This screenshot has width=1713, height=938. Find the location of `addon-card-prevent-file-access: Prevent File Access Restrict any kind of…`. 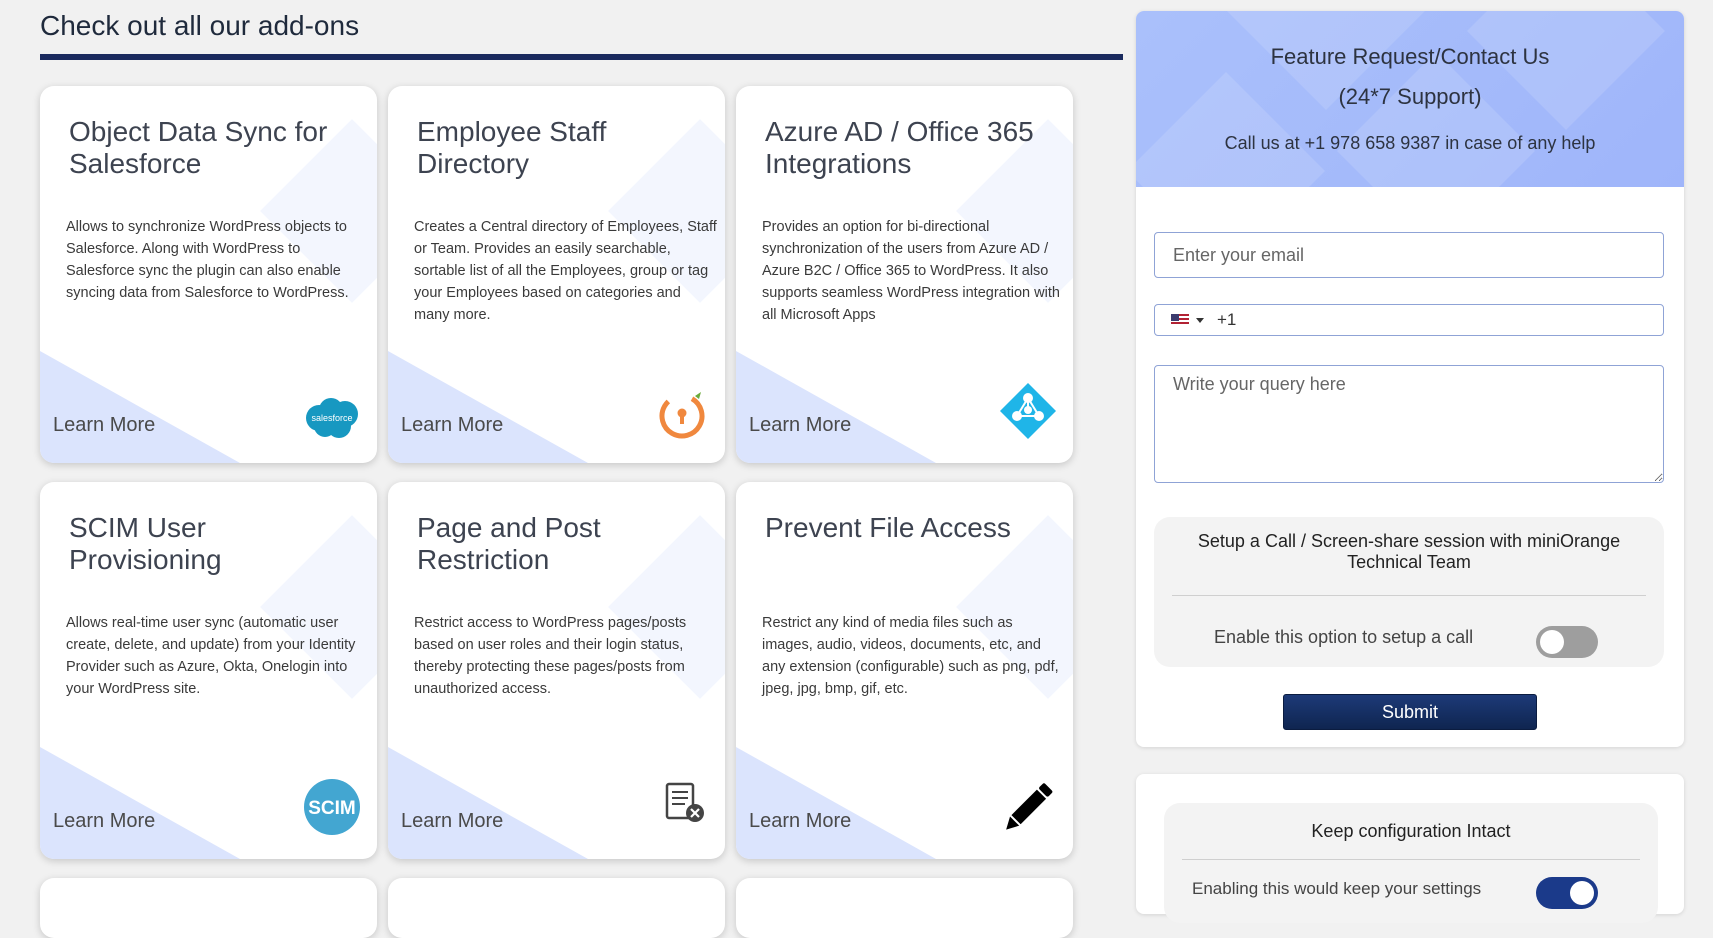

addon-card-prevent-file-access: Prevent File Access Restrict any kind of… is located at coordinates (904, 670).